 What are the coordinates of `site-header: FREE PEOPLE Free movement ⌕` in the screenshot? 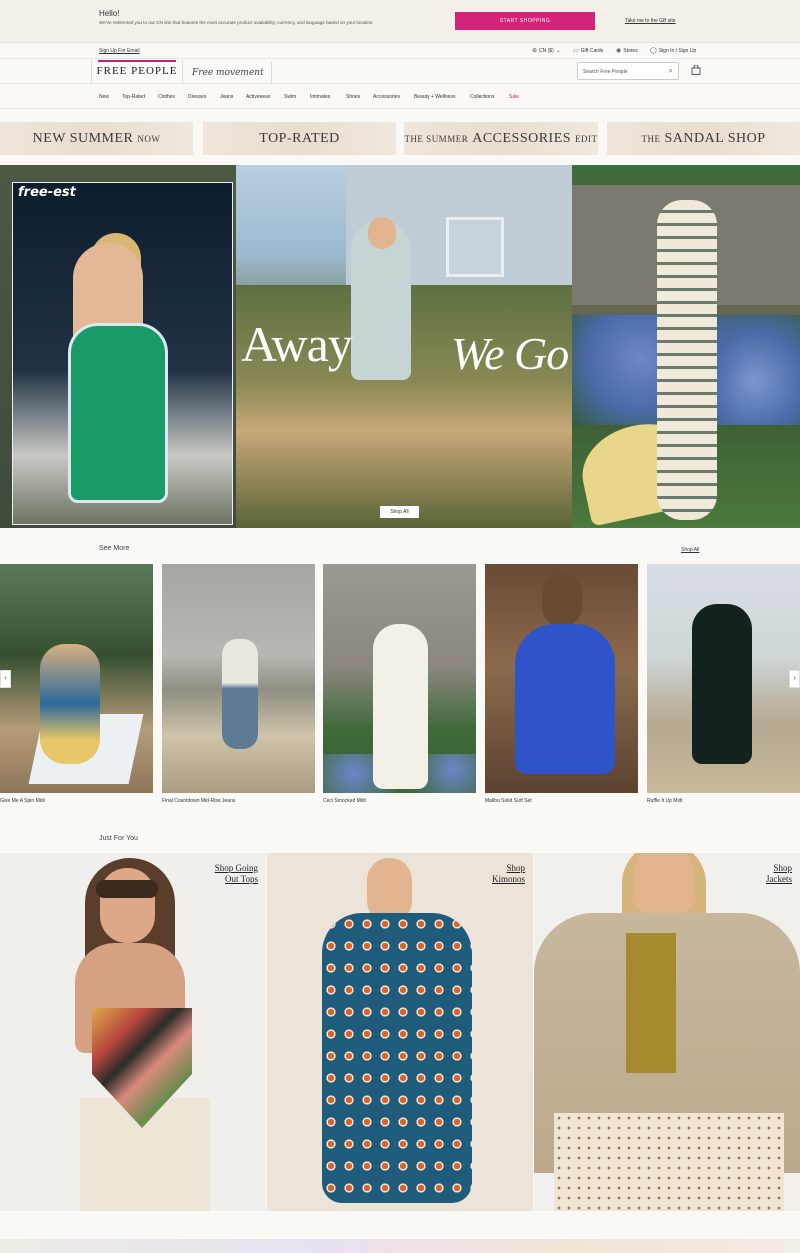 It's located at (400, 72).